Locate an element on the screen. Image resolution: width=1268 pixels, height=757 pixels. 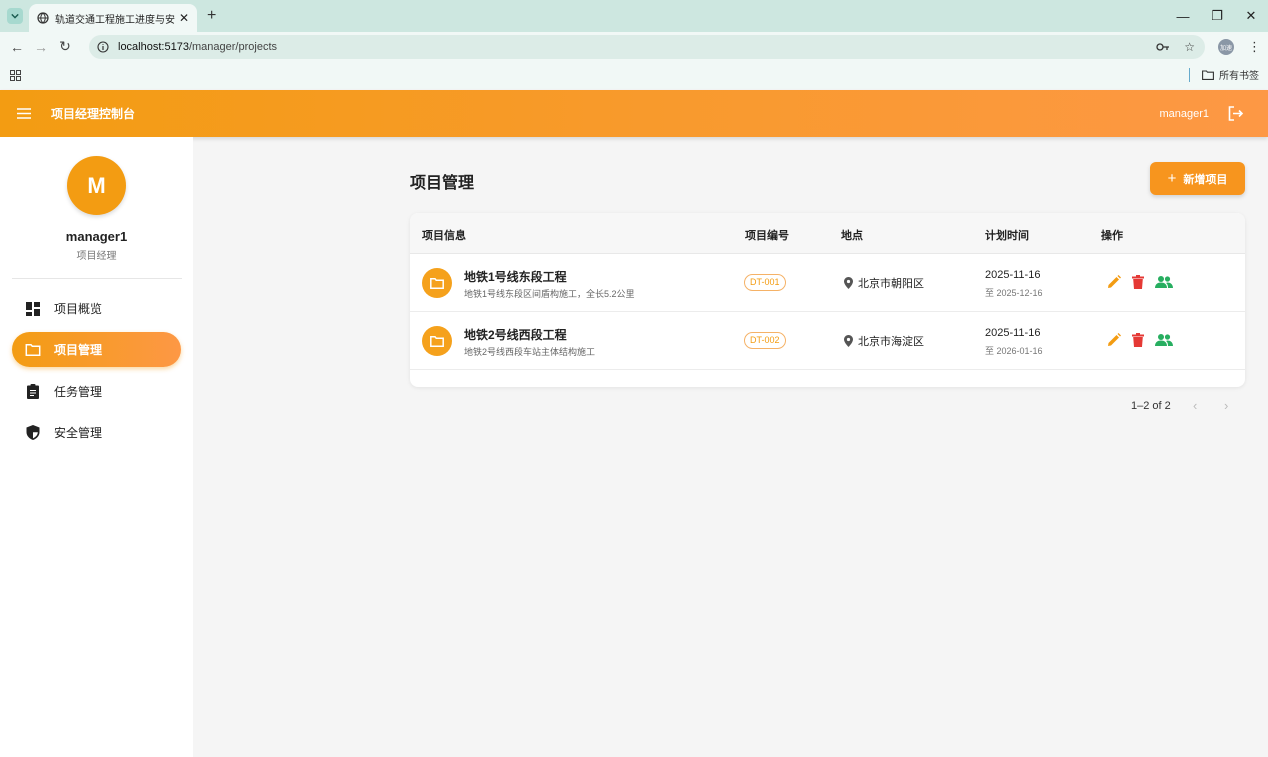
sidebar: M manager1 项目经理 项目概览 项目管理 任务管理 安全管理 is located at coordinates (96, 447).